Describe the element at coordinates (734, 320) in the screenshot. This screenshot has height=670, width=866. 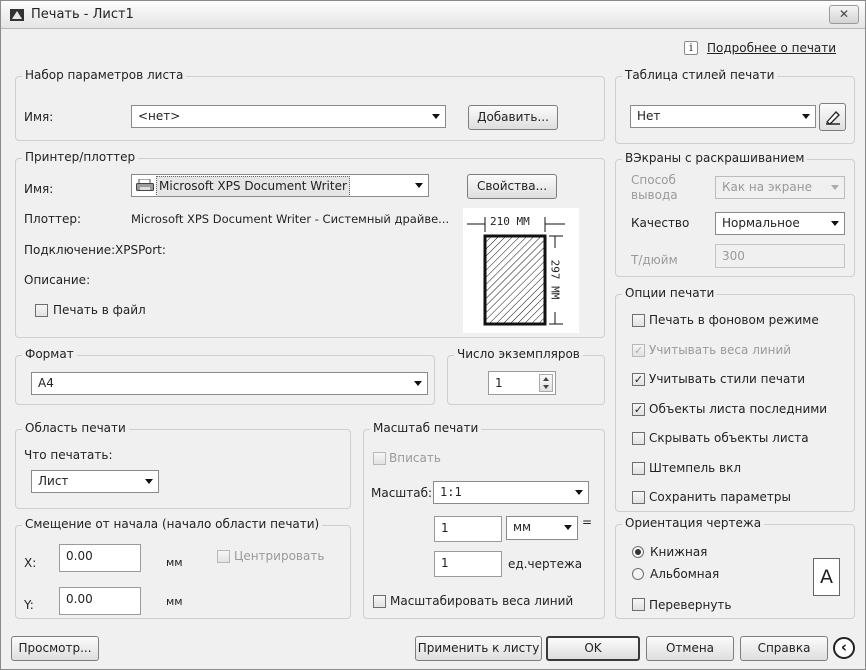
I see `plot-option-label: Печать в фоновом режиме` at that location.